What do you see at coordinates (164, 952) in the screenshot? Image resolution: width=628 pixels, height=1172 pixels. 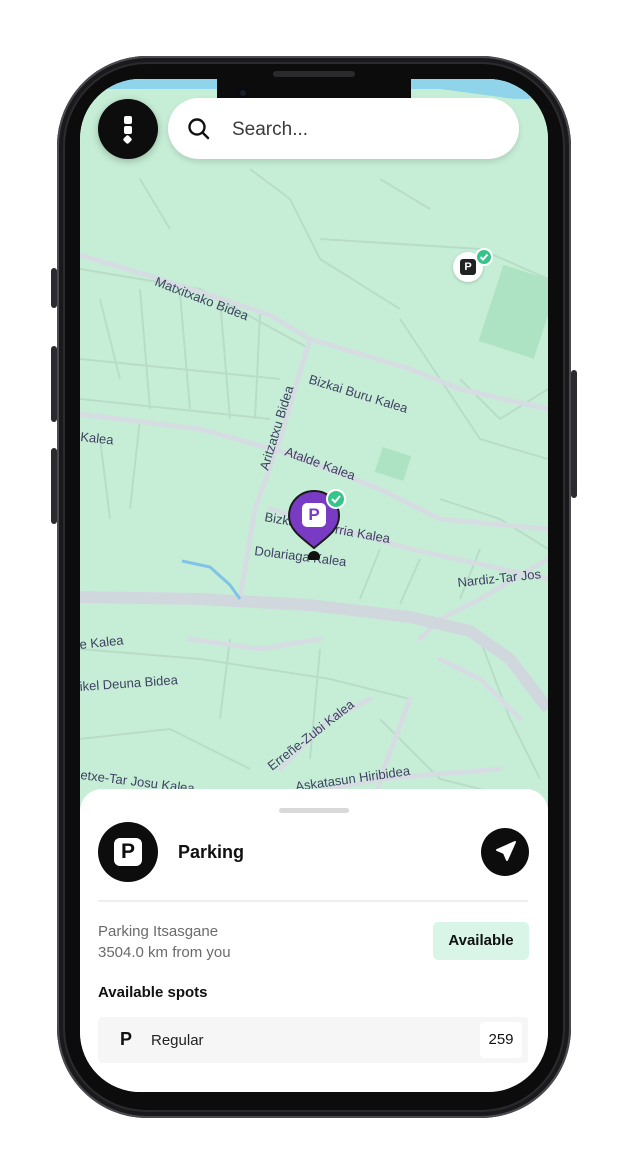 I see `distance-text: 3504.0 km from you` at bounding box center [164, 952].